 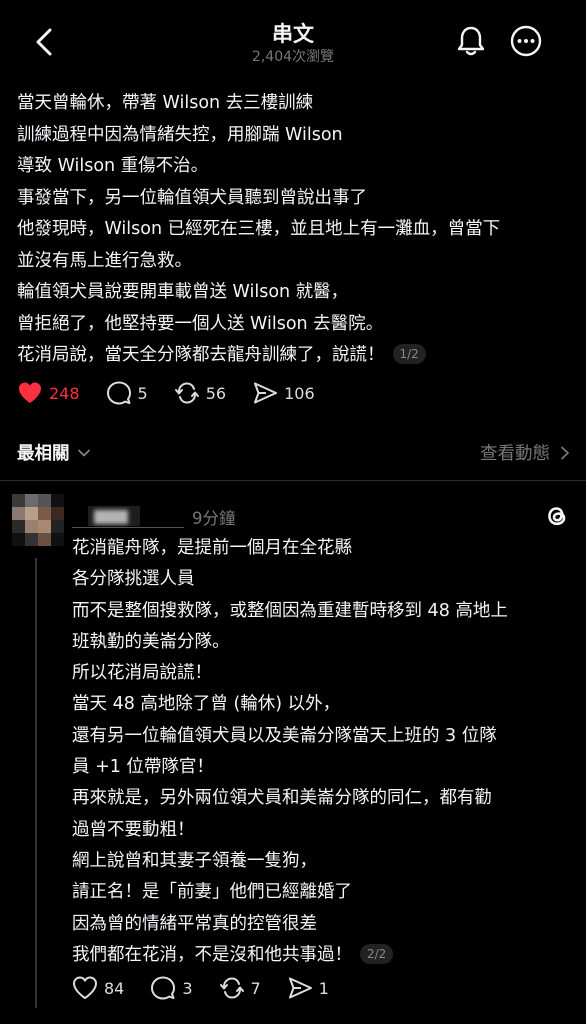 I want to click on repost-count: 56, so click(x=216, y=393).